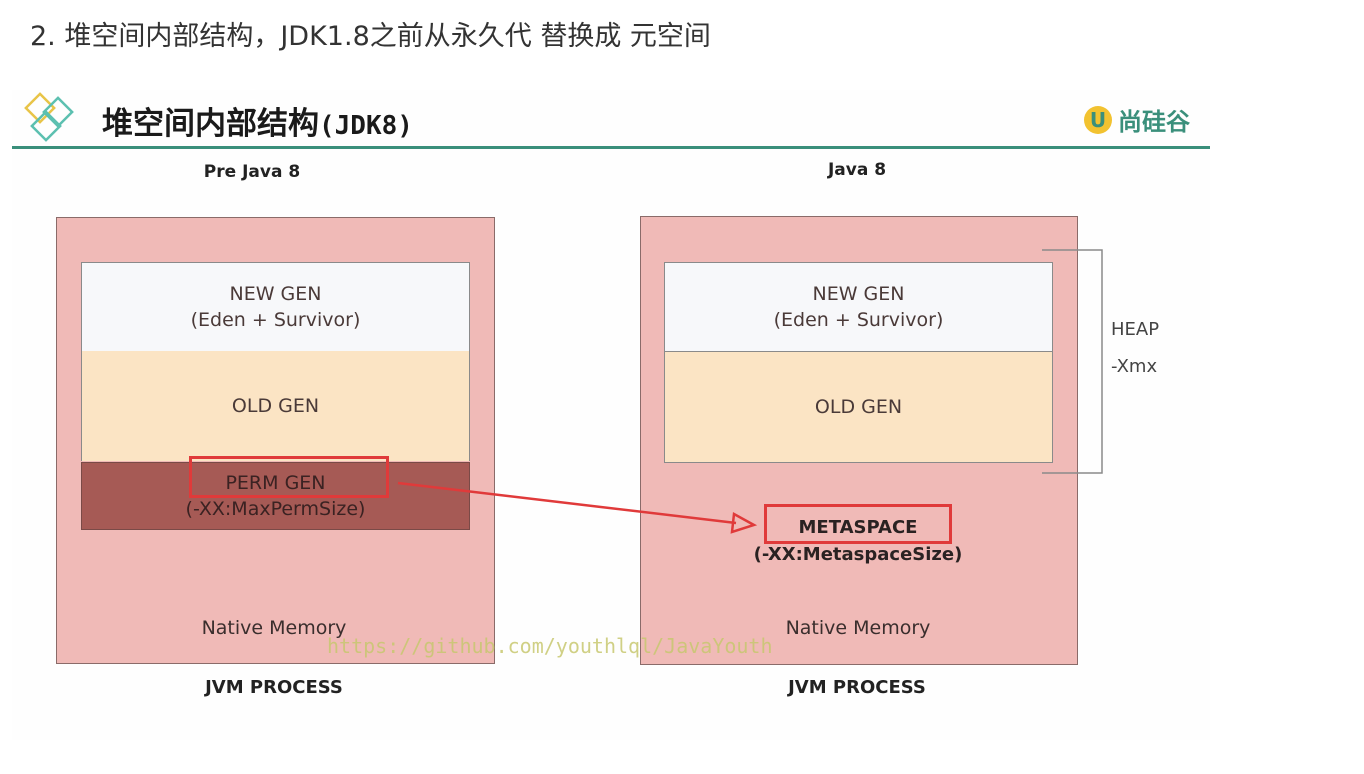  Describe the element at coordinates (550, 646) in the screenshot. I see `watermark-url: https://github.com/youthlql/JavaYouth` at that location.